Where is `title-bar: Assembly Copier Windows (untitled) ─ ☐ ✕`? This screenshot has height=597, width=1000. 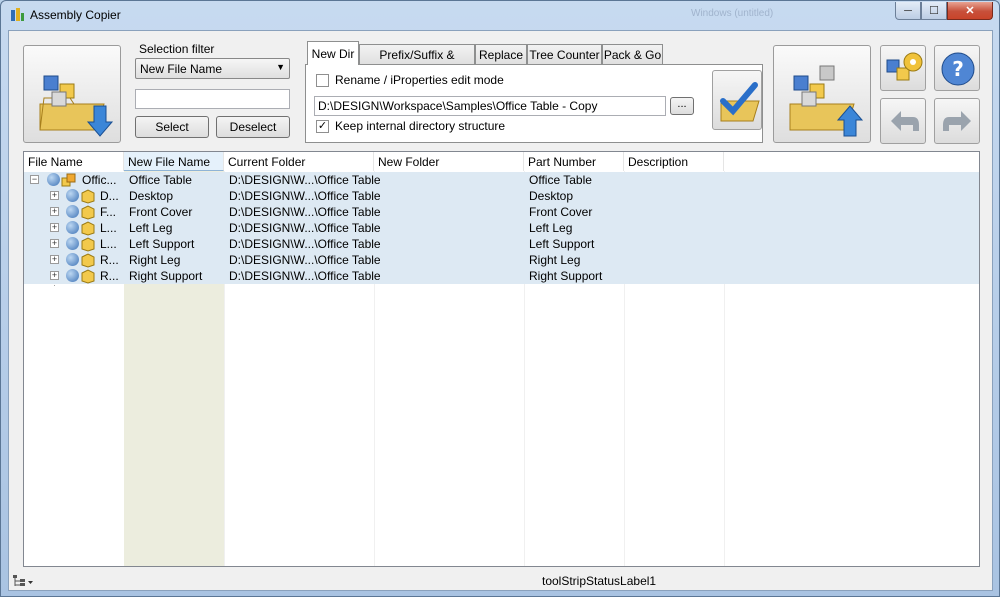
title-bar: Assembly Copier Windows (untitled) ─ ☐ ✕ is located at coordinates (500, 15).